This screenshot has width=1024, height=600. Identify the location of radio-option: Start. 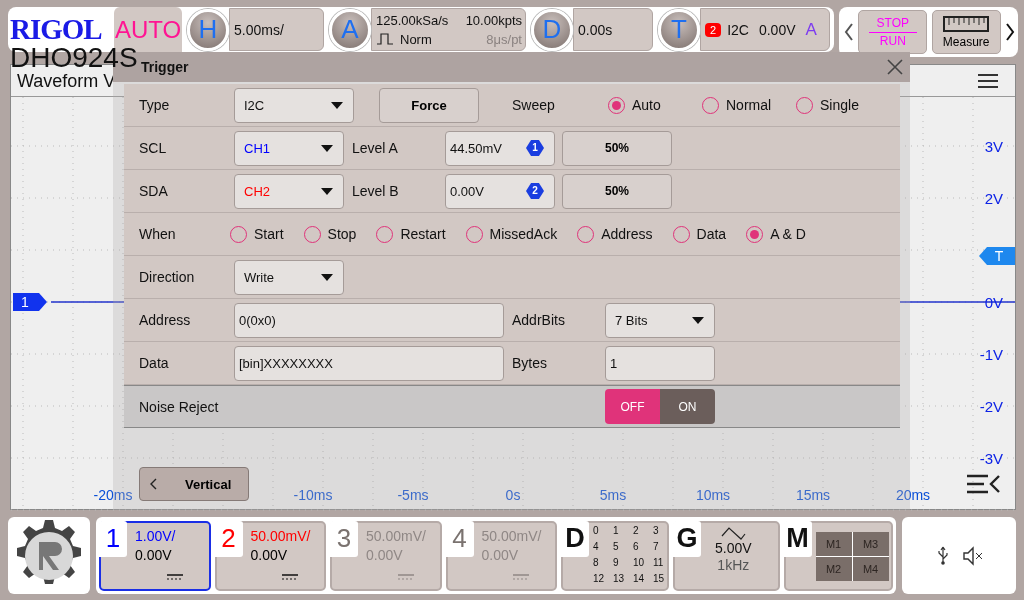
(257, 234).